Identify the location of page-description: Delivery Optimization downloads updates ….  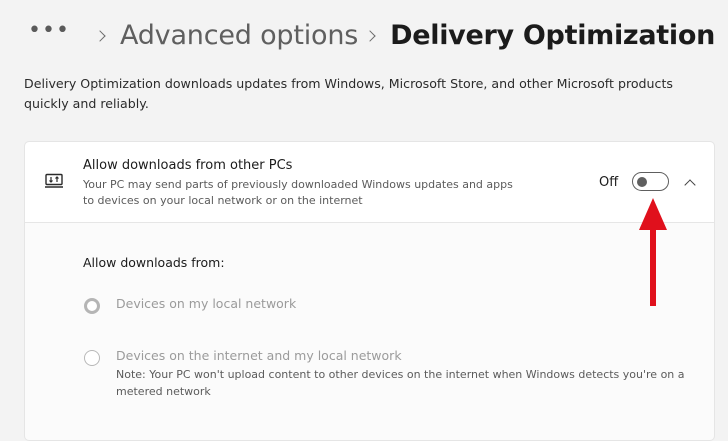
(348, 93).